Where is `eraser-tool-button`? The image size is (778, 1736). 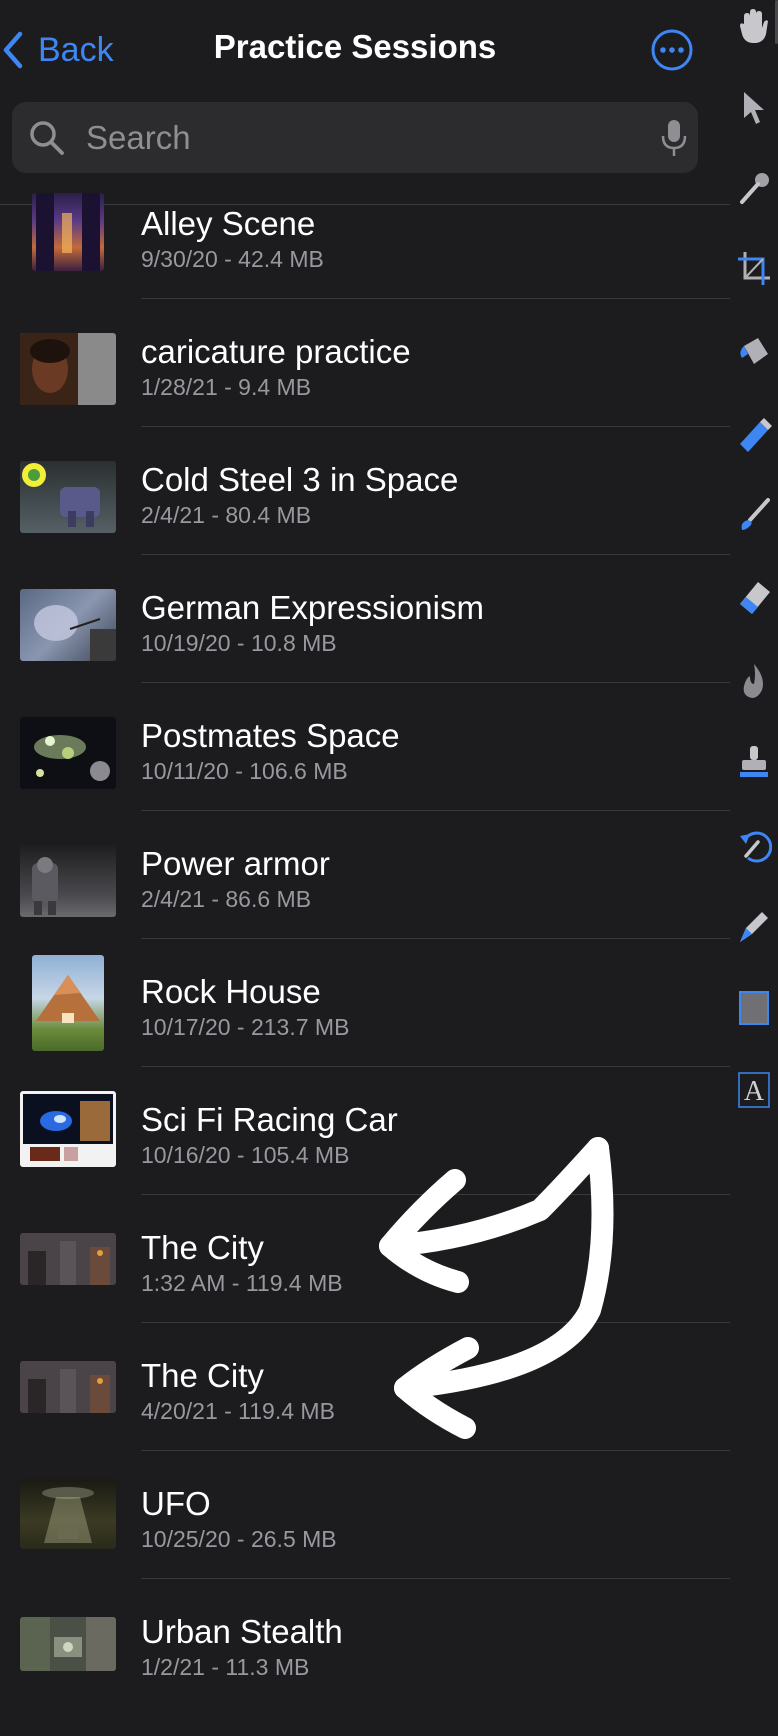
eraser-tool-button is located at coordinates (754, 596).